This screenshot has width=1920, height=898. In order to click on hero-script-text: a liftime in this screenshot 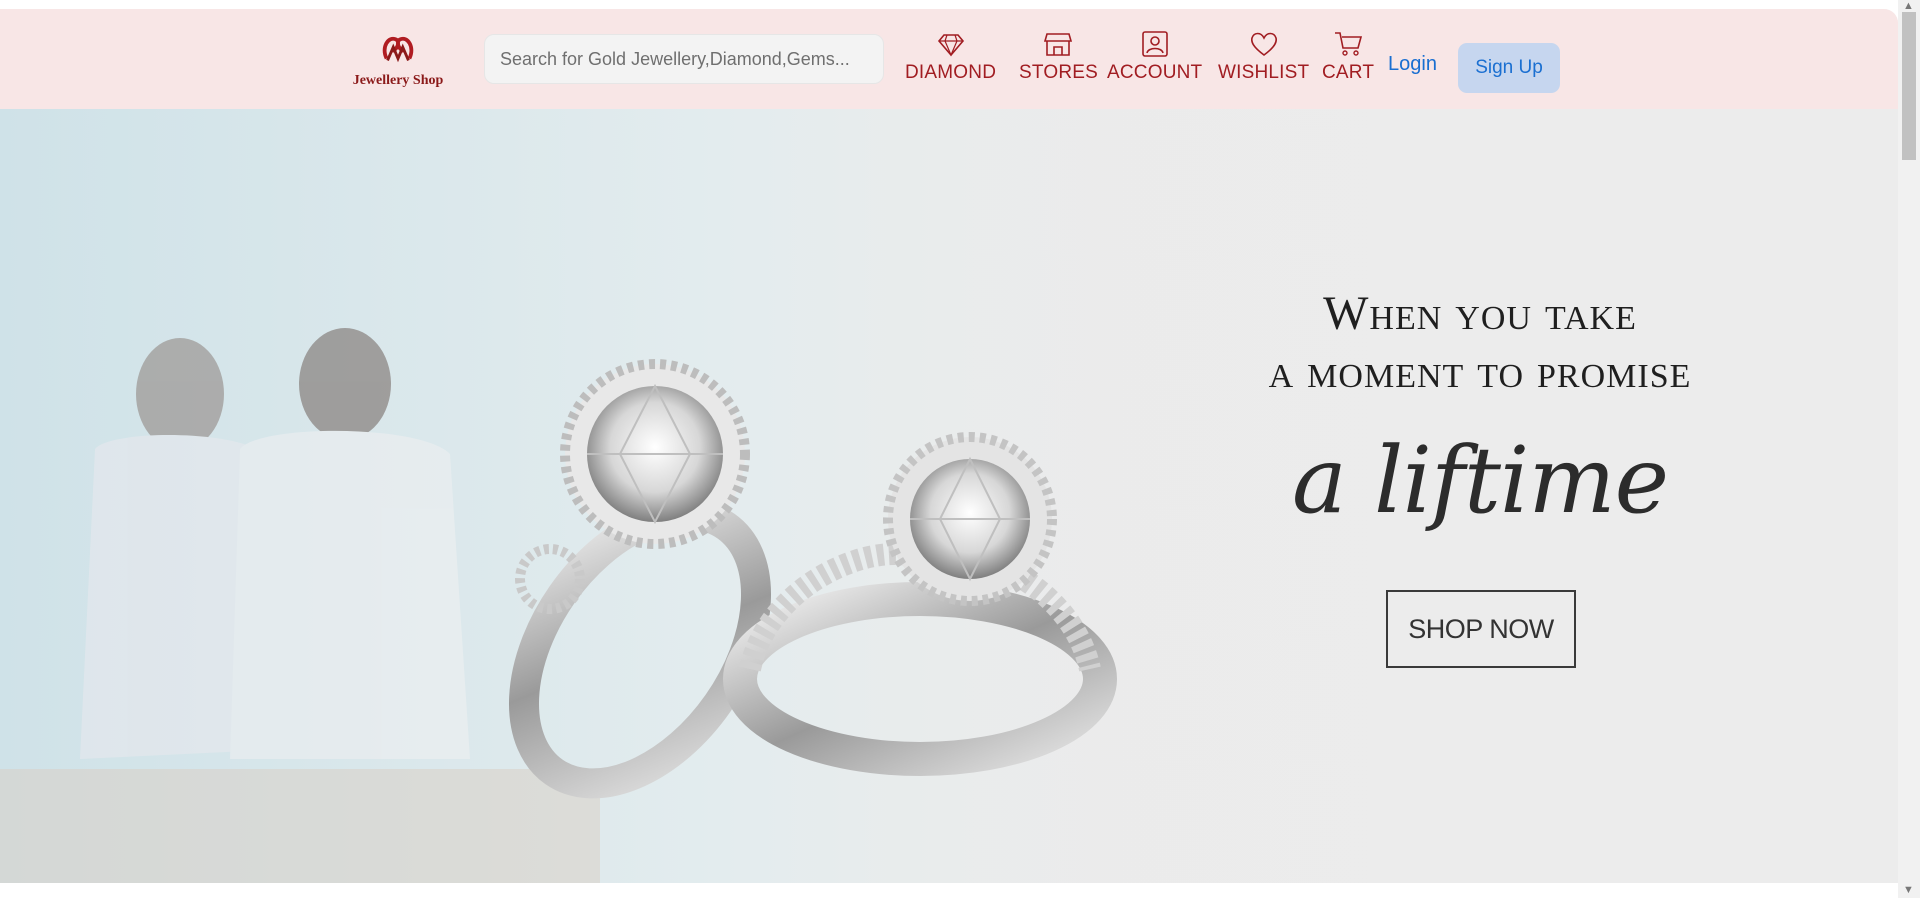, I will do `click(1480, 480)`.